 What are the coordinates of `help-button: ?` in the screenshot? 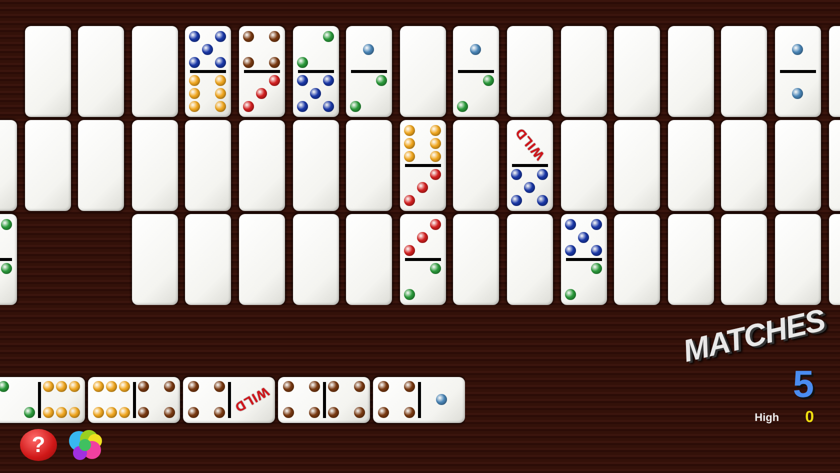 It's located at (38, 445).